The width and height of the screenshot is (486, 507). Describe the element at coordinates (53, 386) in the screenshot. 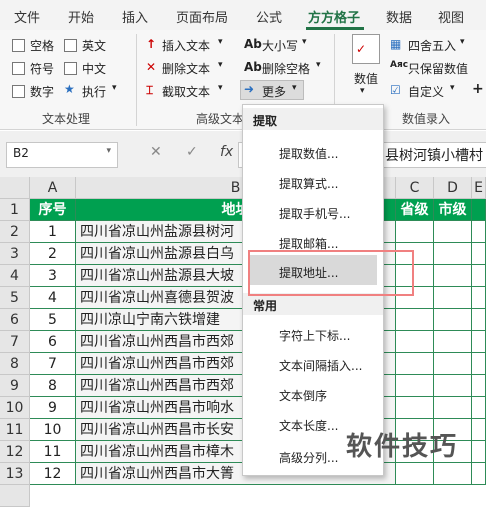

I see `table-cell-index: 8` at that location.